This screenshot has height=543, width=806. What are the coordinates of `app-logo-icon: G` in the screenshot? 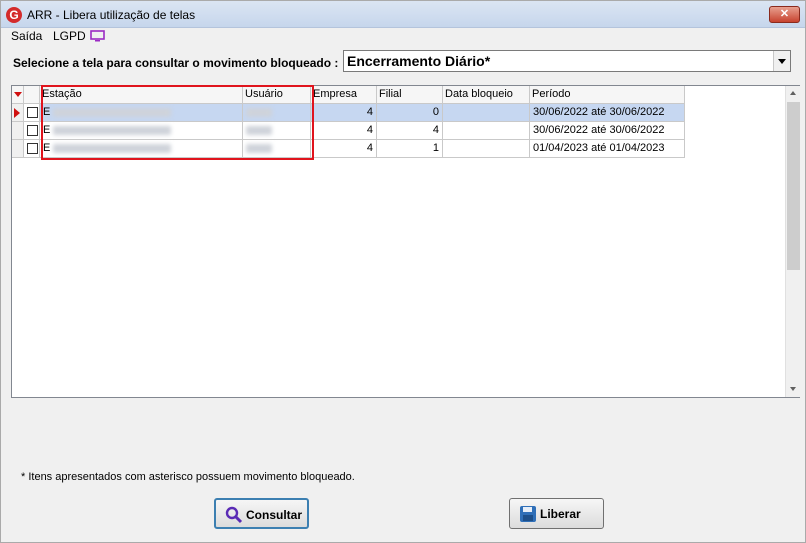 It's located at (14, 15).